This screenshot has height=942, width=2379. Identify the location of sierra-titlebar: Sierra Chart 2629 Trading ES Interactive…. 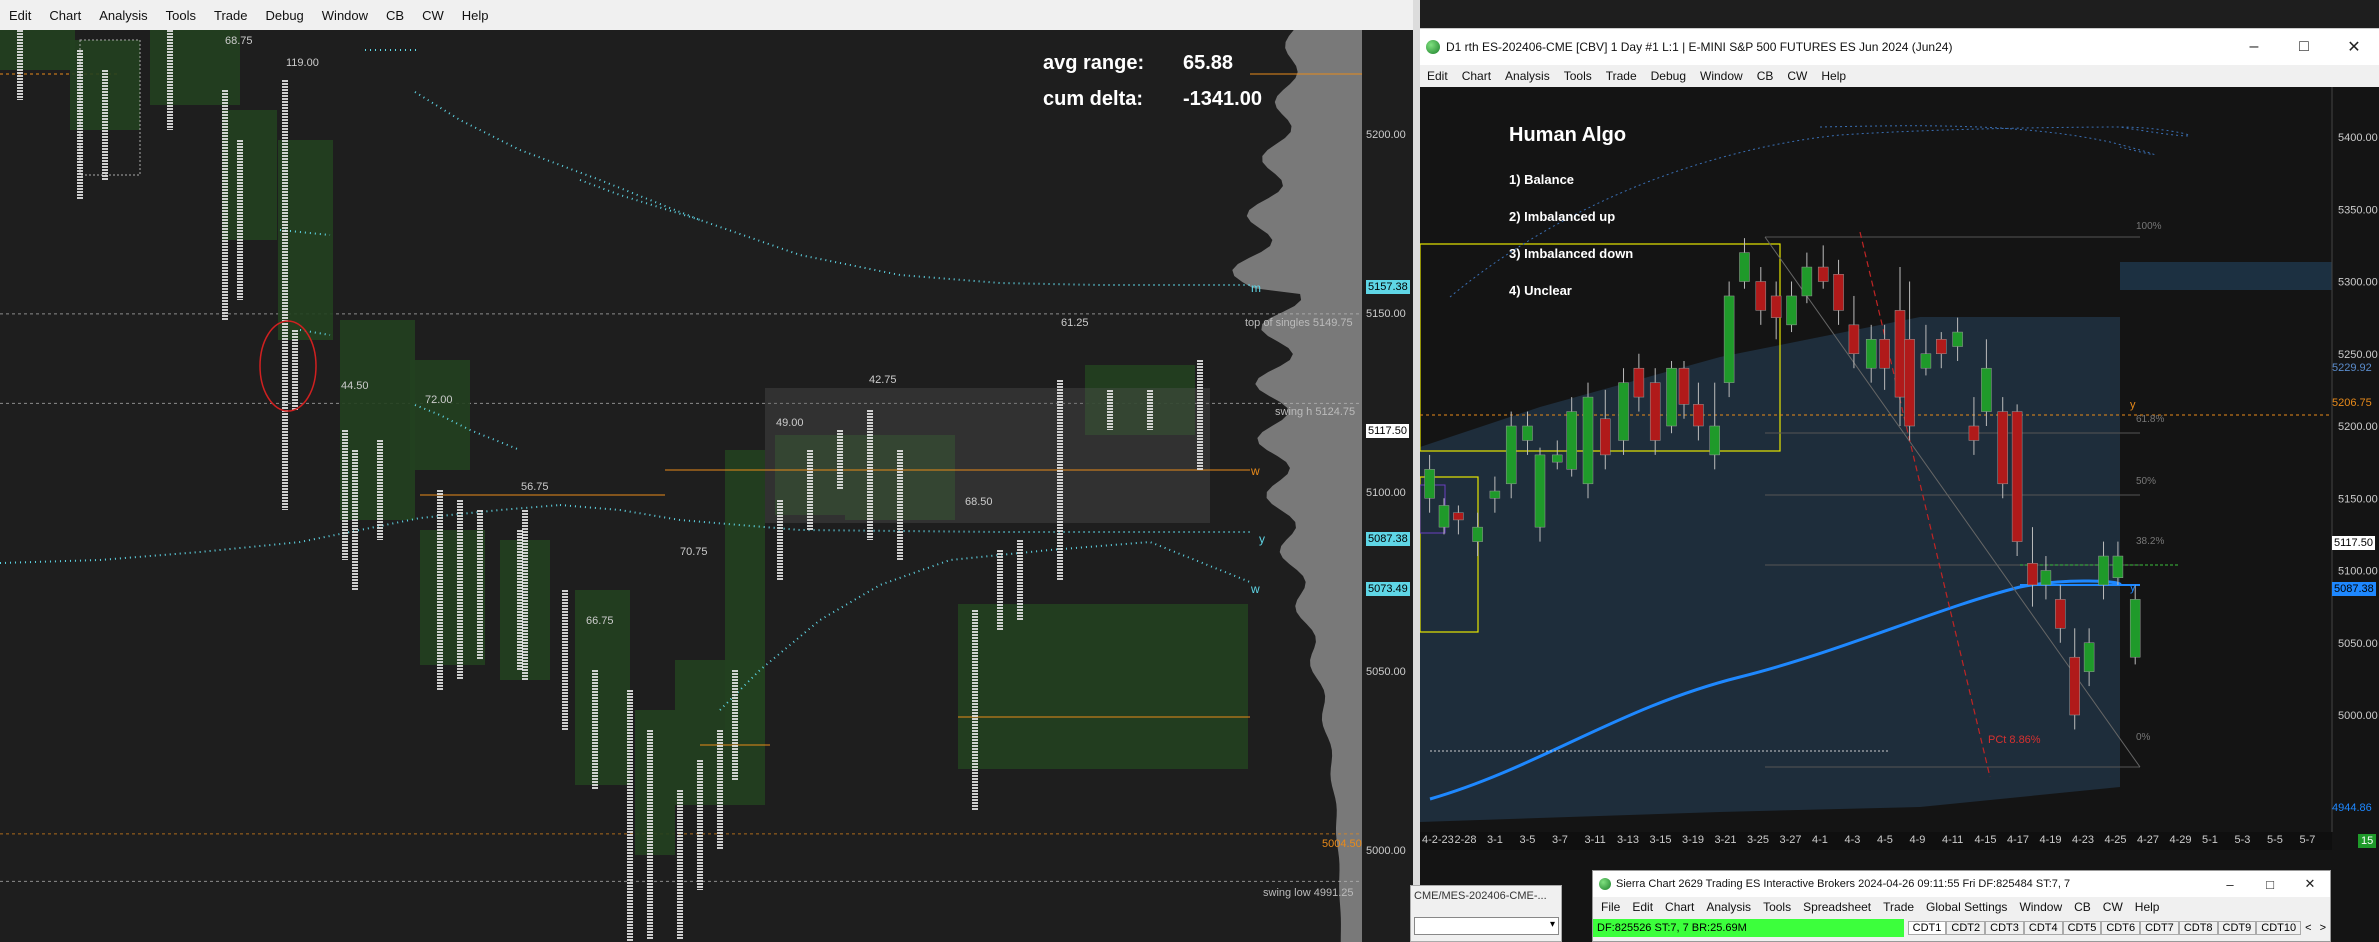
(1961, 884).